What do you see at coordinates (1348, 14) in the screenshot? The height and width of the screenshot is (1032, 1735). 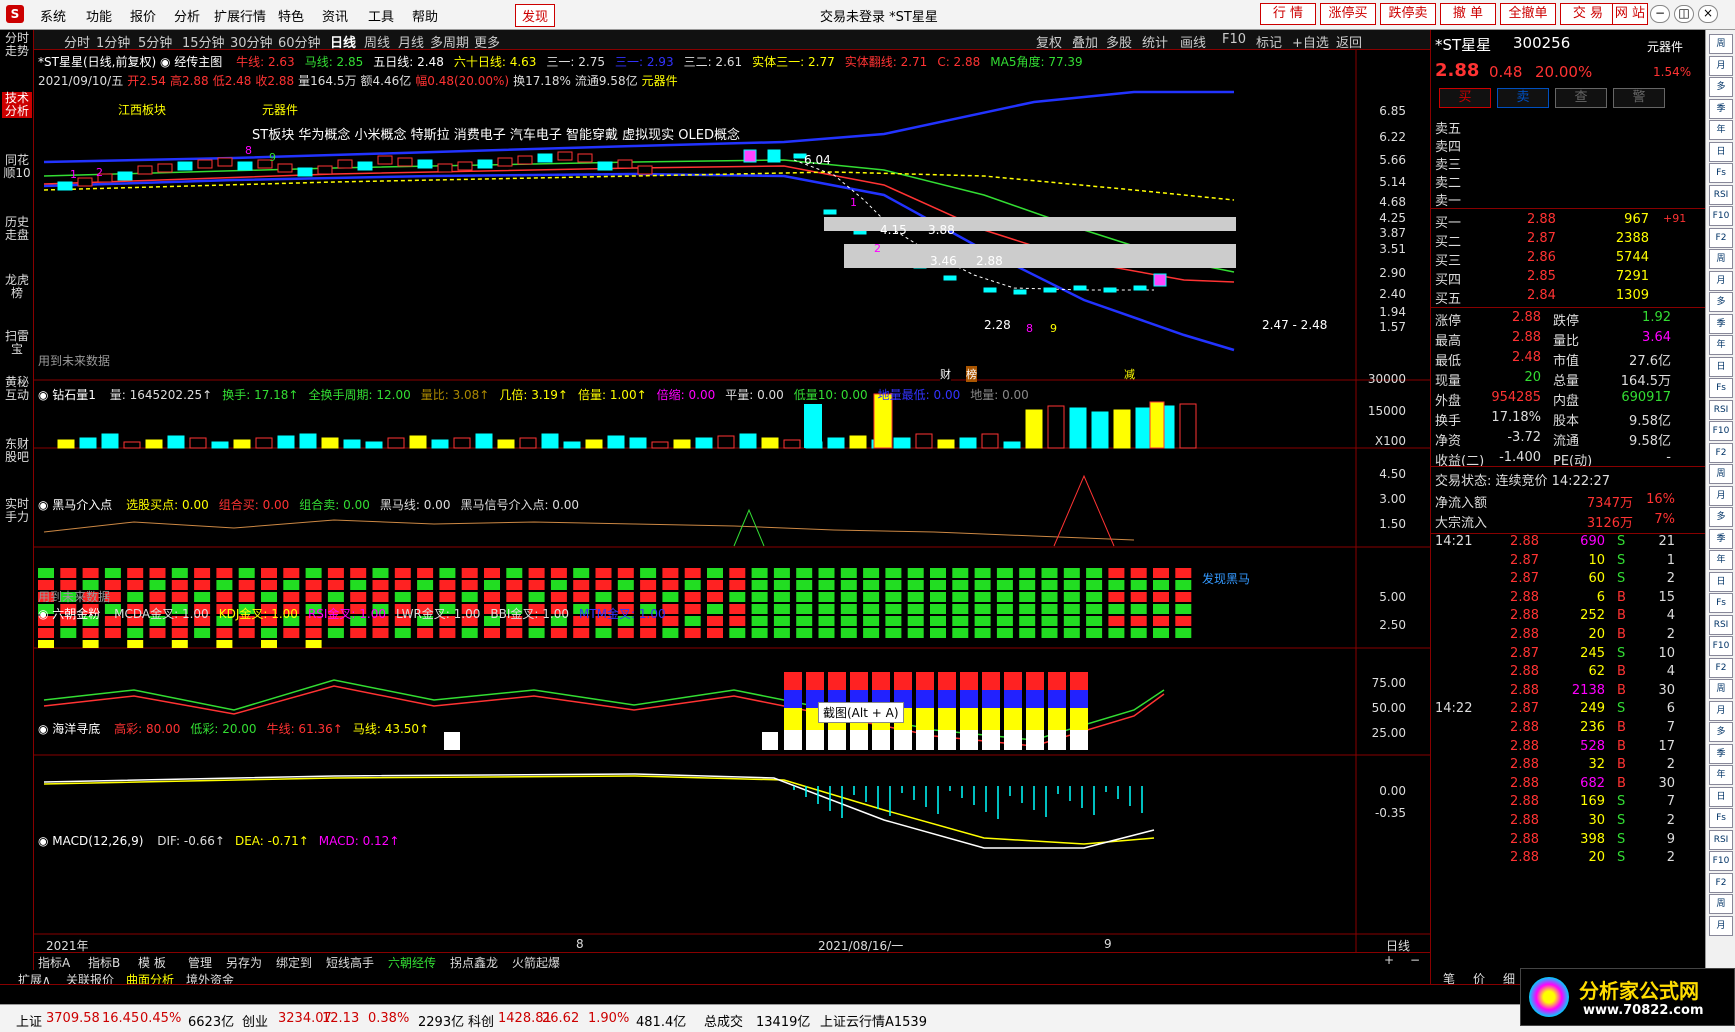 I see `trade-button-1: 涨停买` at bounding box center [1348, 14].